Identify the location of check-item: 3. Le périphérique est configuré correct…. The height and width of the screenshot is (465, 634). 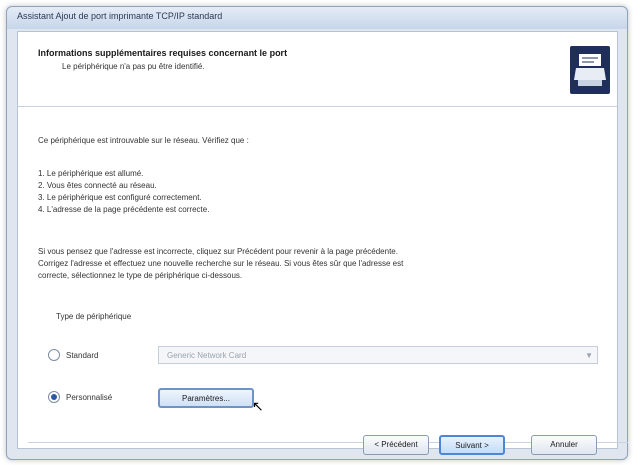
(120, 197).